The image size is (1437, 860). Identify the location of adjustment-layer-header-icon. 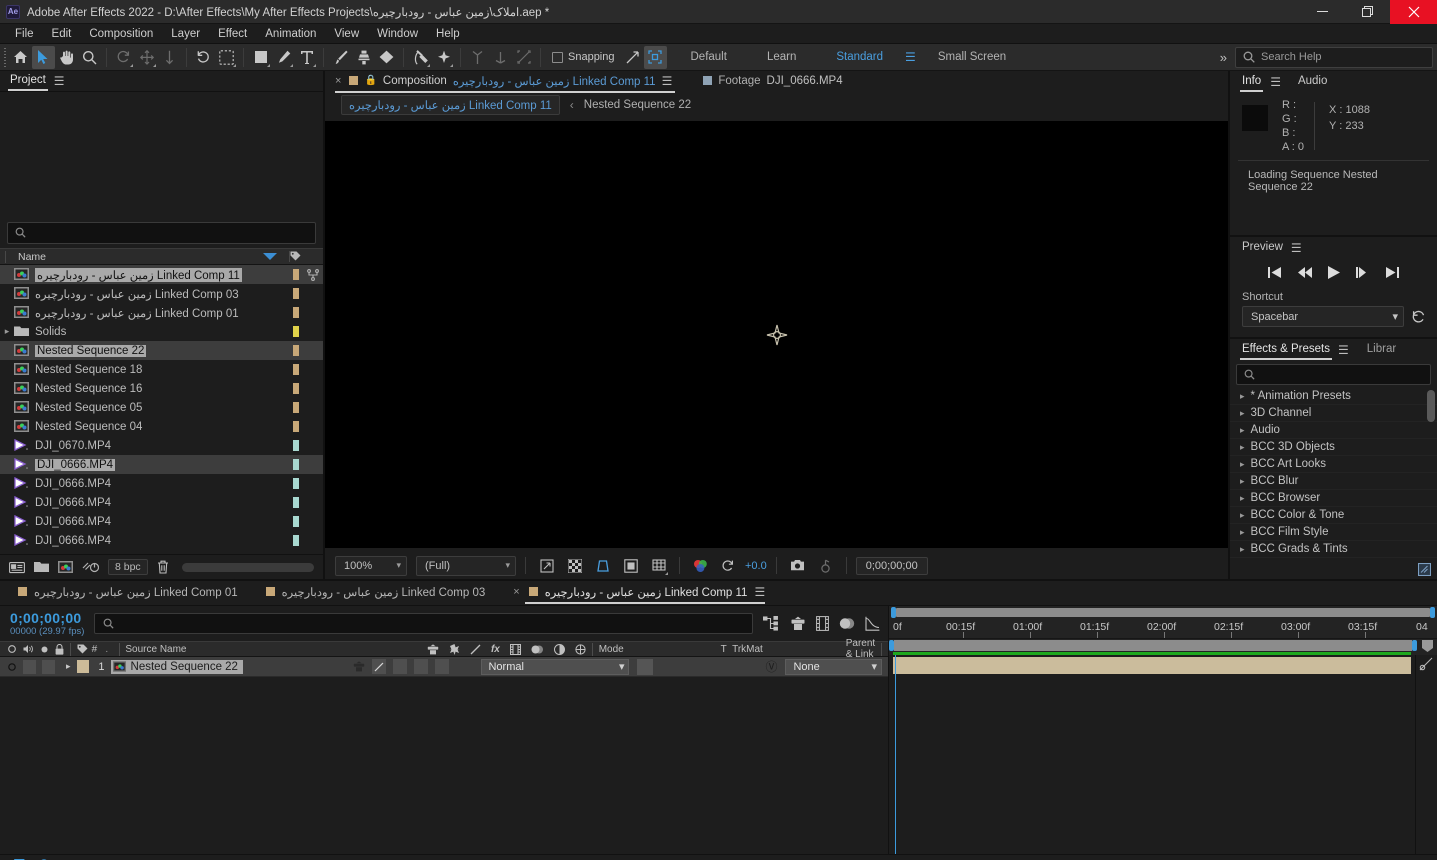
(559, 649).